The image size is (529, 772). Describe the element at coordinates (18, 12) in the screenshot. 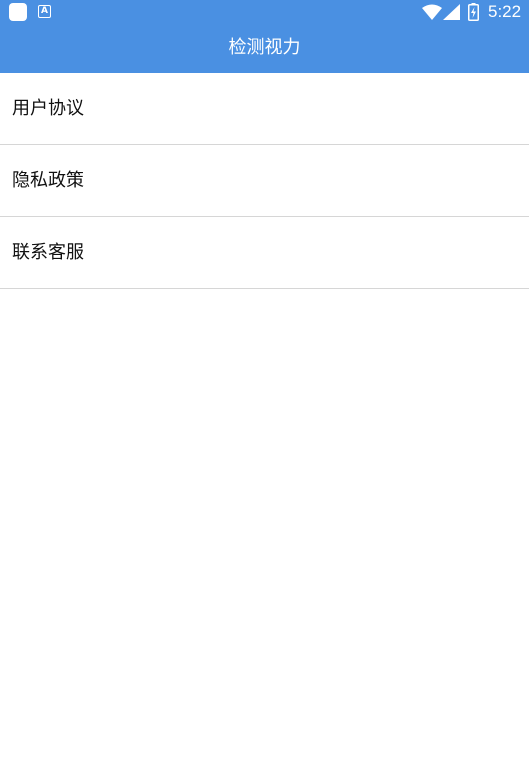

I see `app-notification-icon` at that location.